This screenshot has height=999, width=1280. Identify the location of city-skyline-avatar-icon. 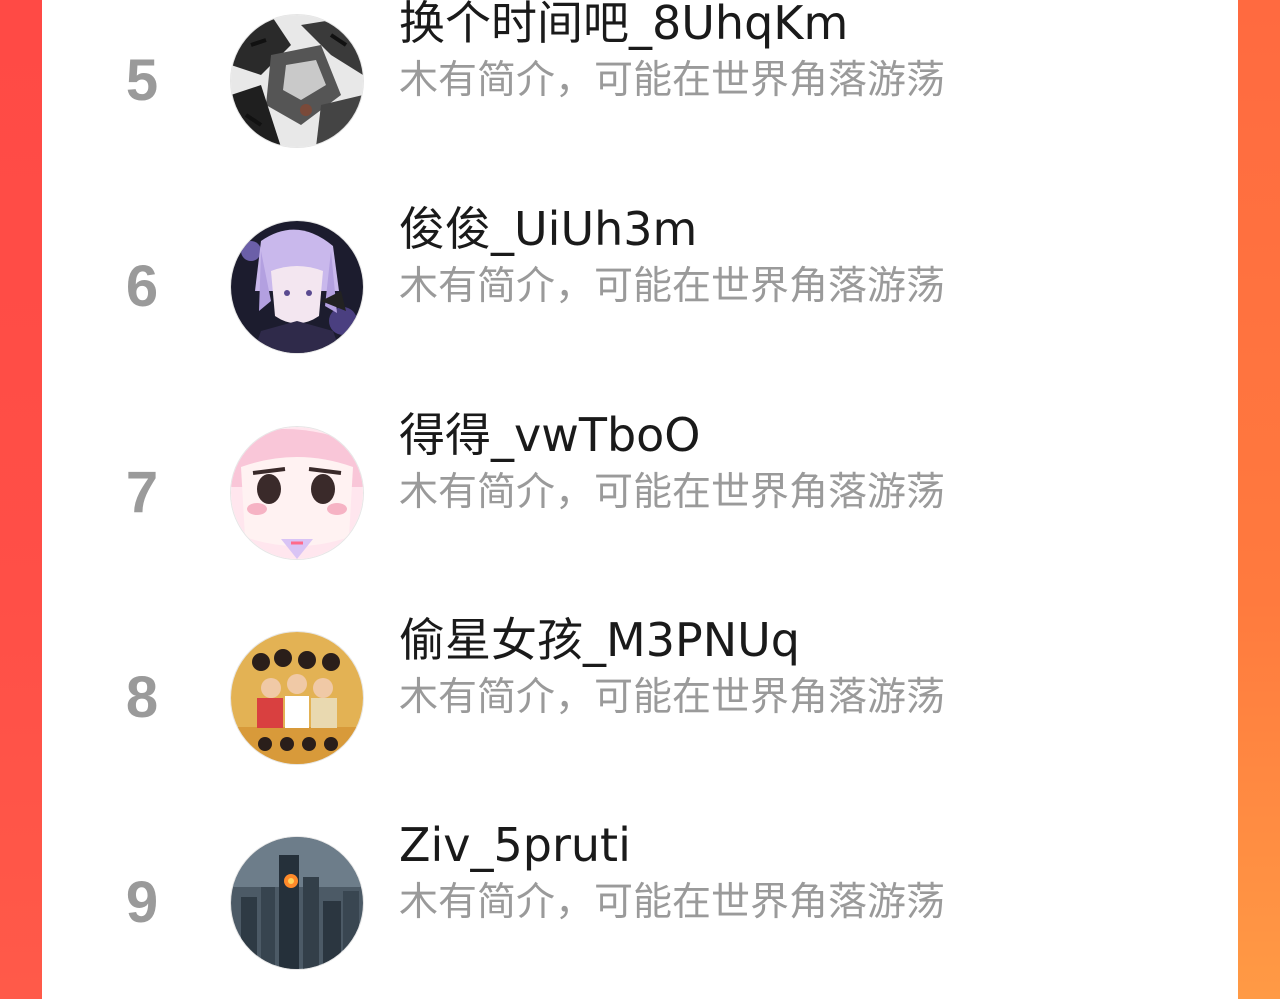
(297, 903).